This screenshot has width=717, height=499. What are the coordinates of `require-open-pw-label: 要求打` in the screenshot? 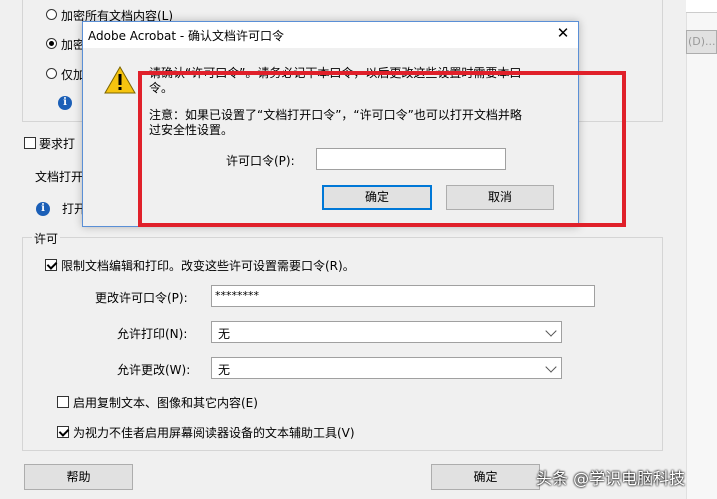 It's located at (57, 144).